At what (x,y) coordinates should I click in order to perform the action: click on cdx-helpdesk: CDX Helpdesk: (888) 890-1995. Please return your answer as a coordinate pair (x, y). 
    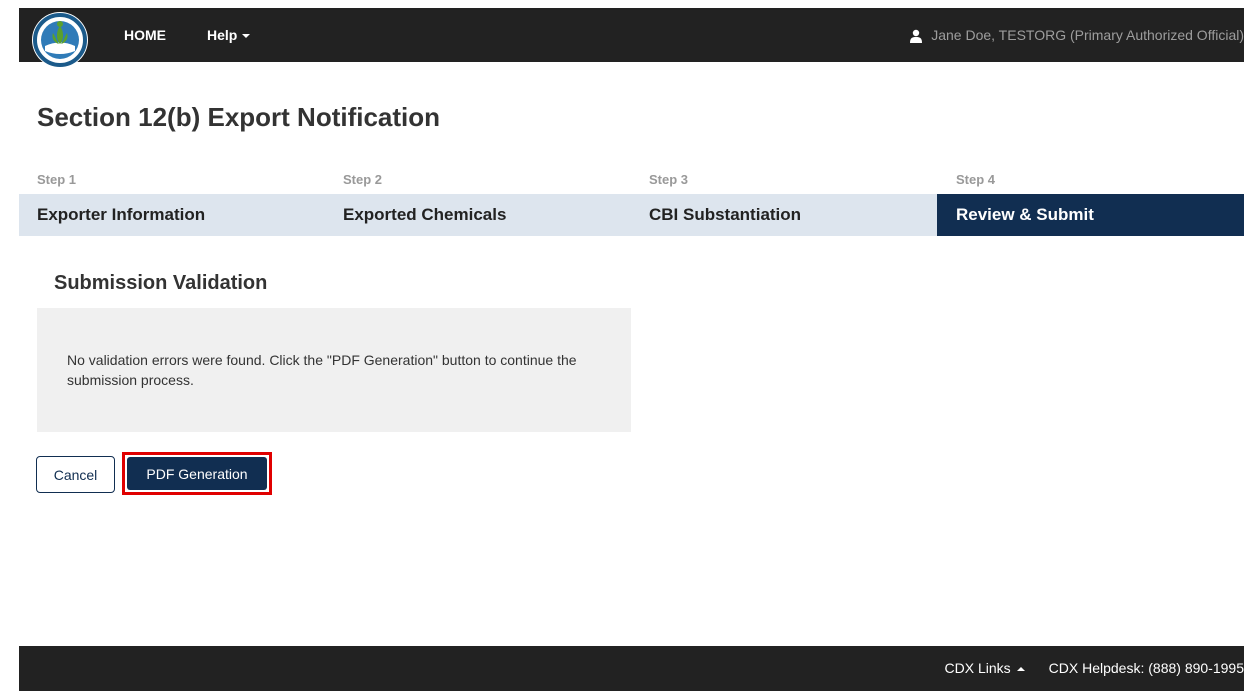
    Looking at the image, I should click on (1146, 668).